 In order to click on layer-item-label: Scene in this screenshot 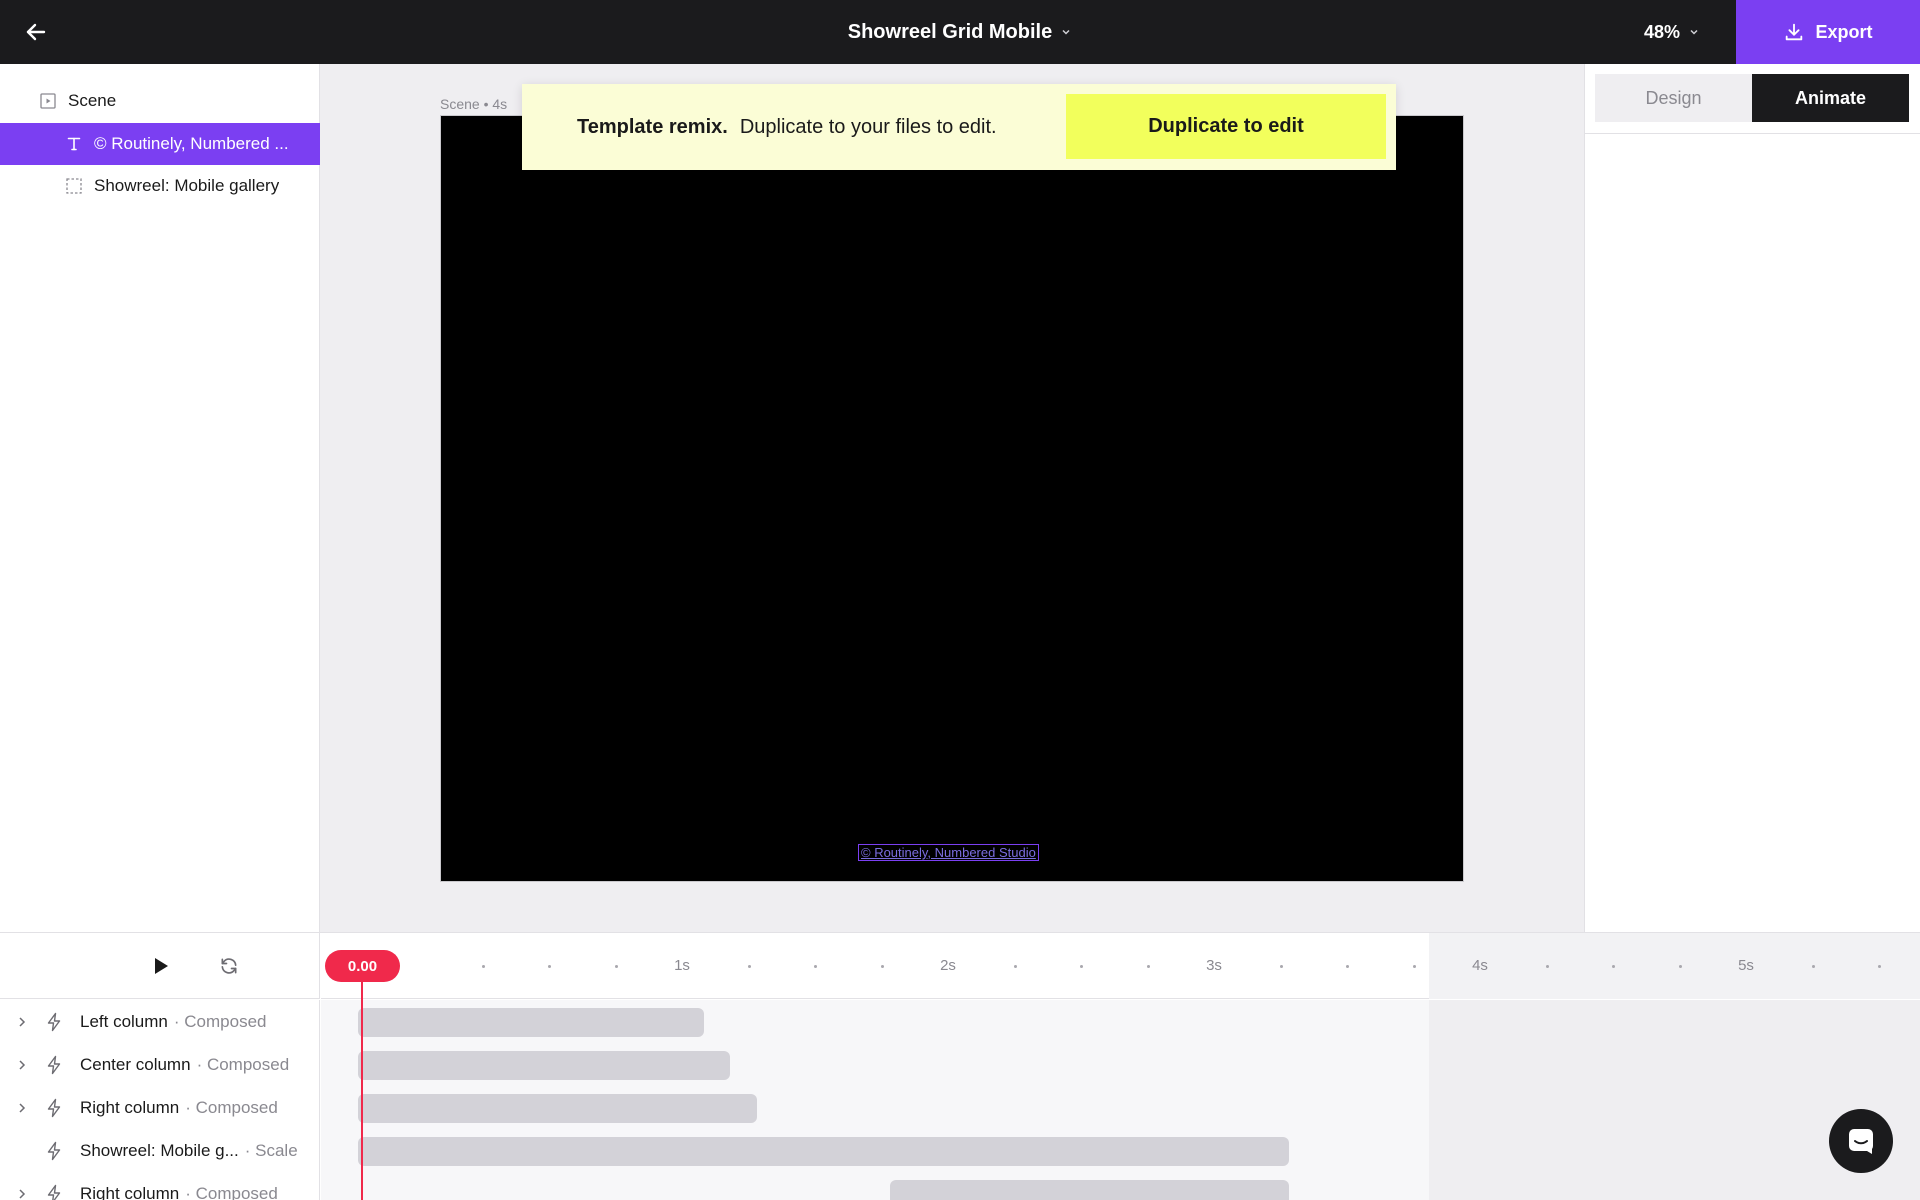, I will do `click(92, 100)`.